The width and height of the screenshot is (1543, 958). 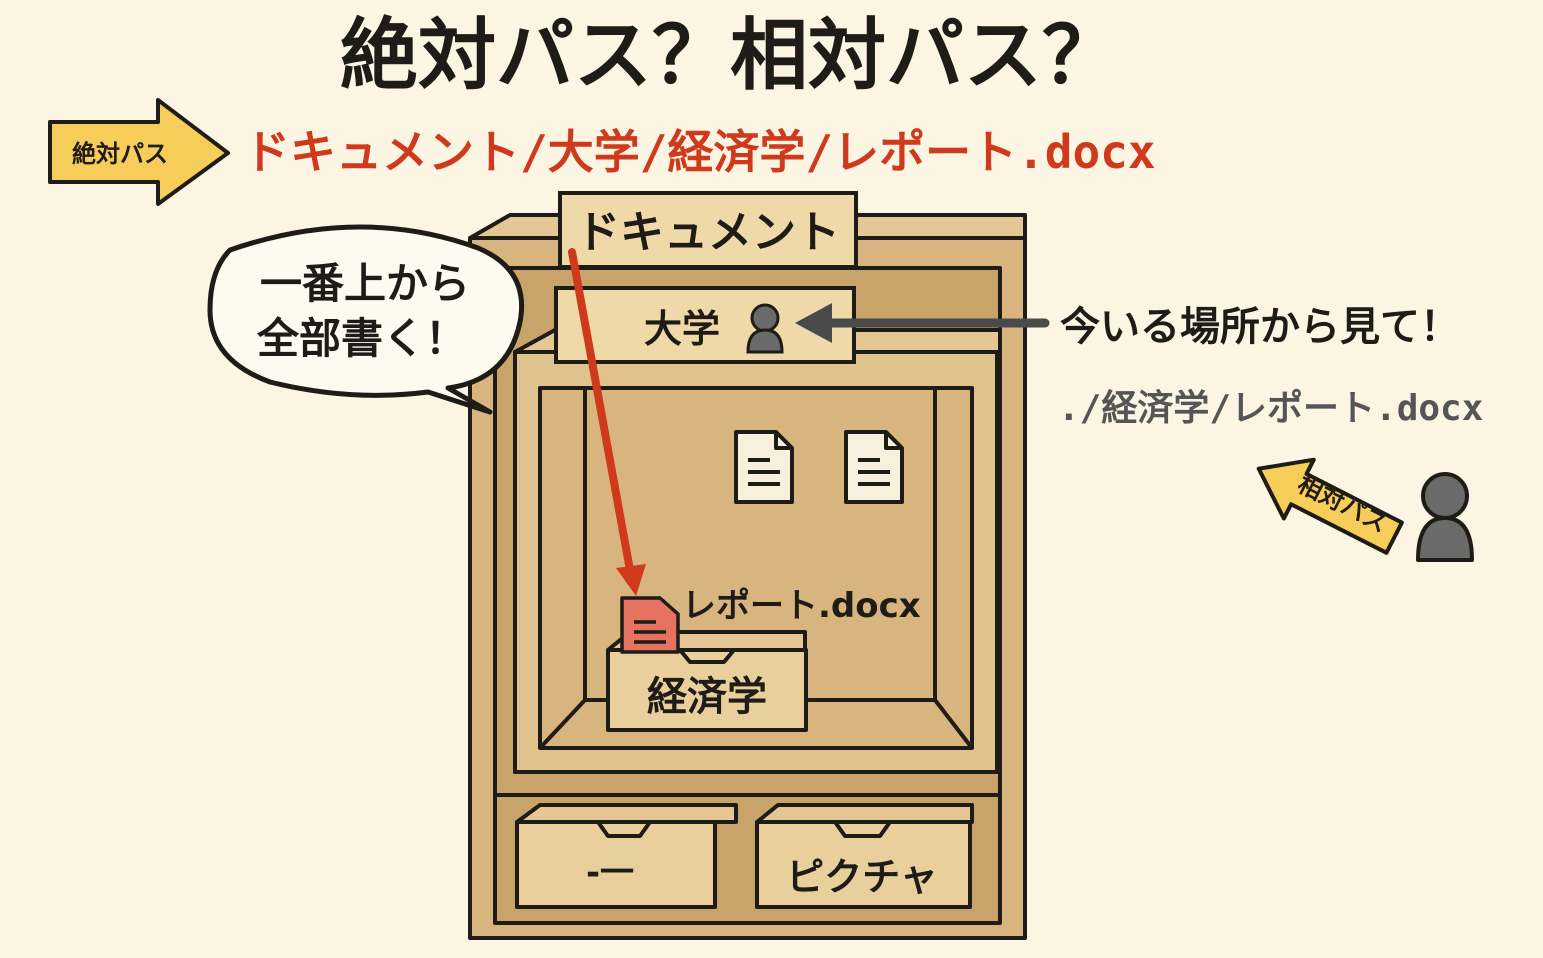 What do you see at coordinates (708, 232) in the screenshot?
I see `root-folder-label: ドキュメント` at bounding box center [708, 232].